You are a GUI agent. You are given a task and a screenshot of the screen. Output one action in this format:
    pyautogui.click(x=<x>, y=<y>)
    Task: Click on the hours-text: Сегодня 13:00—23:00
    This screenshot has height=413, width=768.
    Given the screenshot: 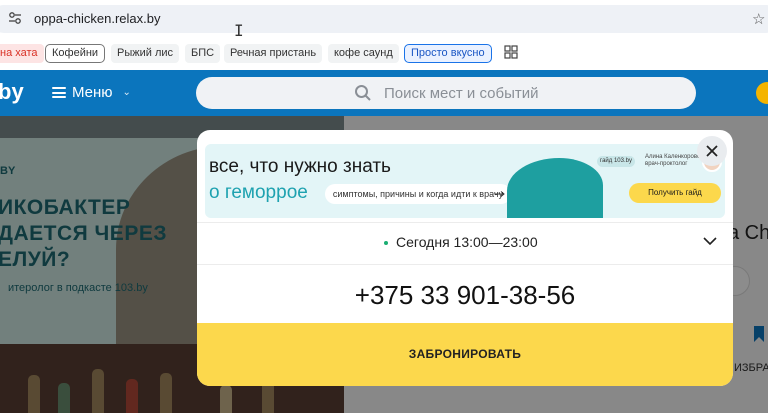 What is the action you would take?
    pyautogui.click(x=467, y=242)
    